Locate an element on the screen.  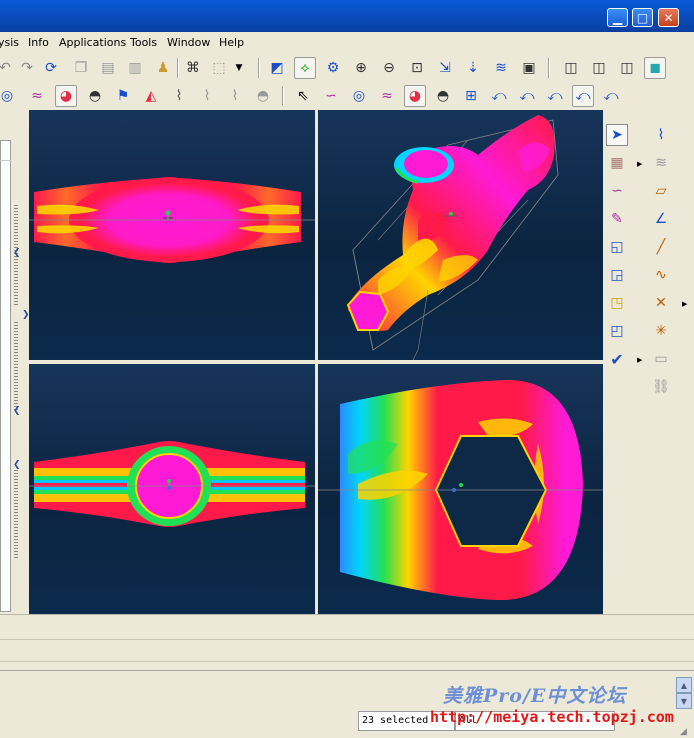
reflection-analysis-icon: ◭ is located at coordinates (151, 96).